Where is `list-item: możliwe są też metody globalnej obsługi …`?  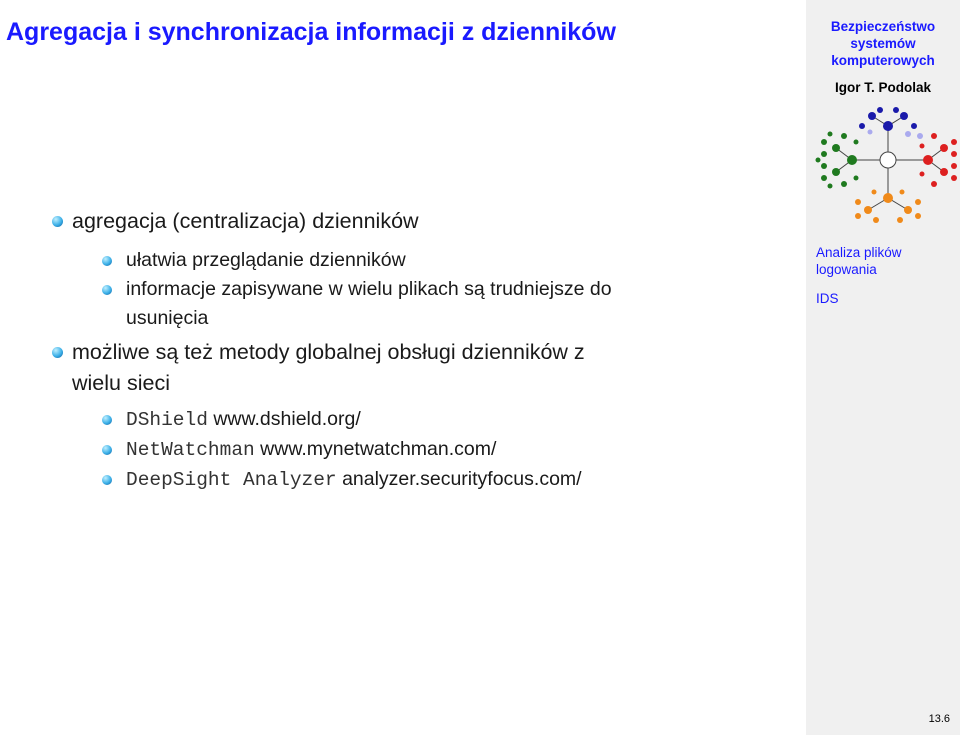 list-item: możliwe są też metody globalnej obsługi … is located at coordinates (417, 368).